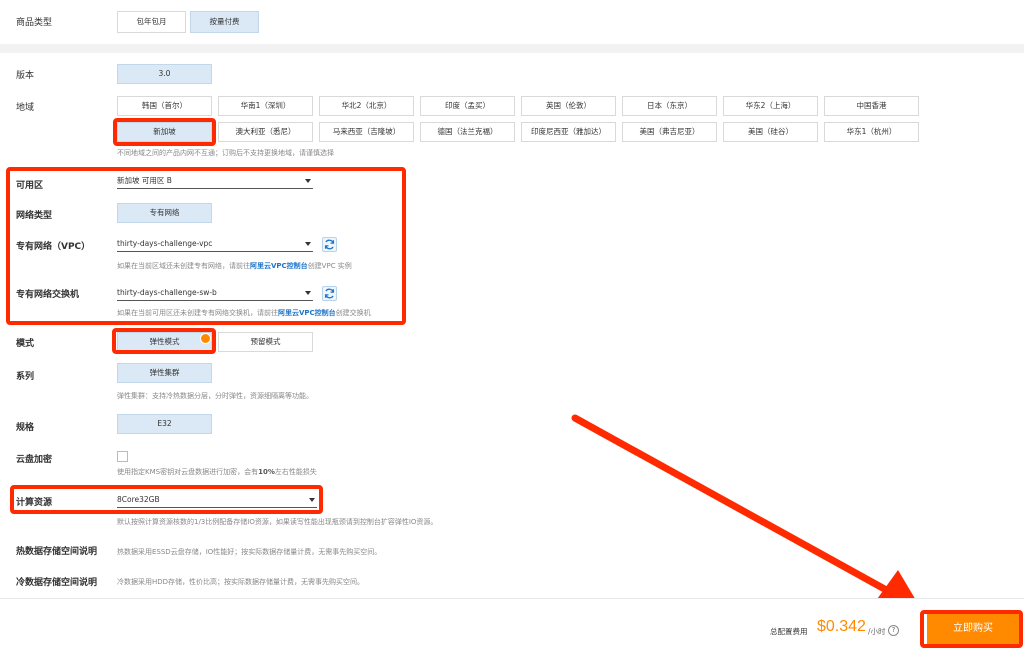 The image size is (1024, 652). Describe the element at coordinates (167, 292) in the screenshot. I see `vswitch-select-value: thirty-days-challenge-sw-b` at that location.